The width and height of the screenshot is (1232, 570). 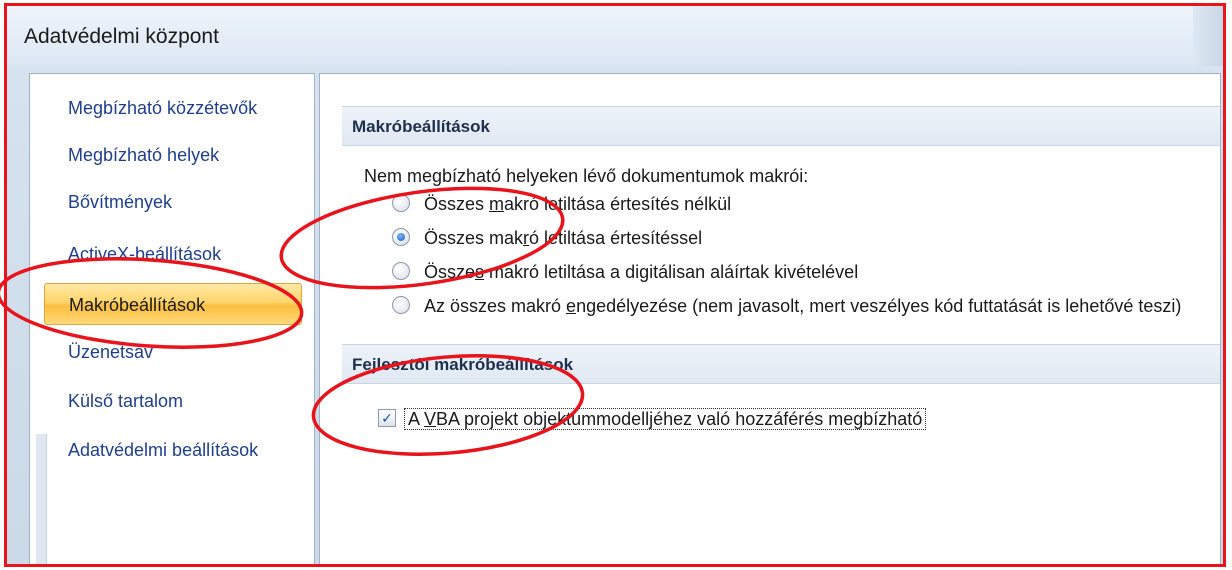 What do you see at coordinates (401, 237) in the screenshot?
I see `radio-button-selected` at bounding box center [401, 237].